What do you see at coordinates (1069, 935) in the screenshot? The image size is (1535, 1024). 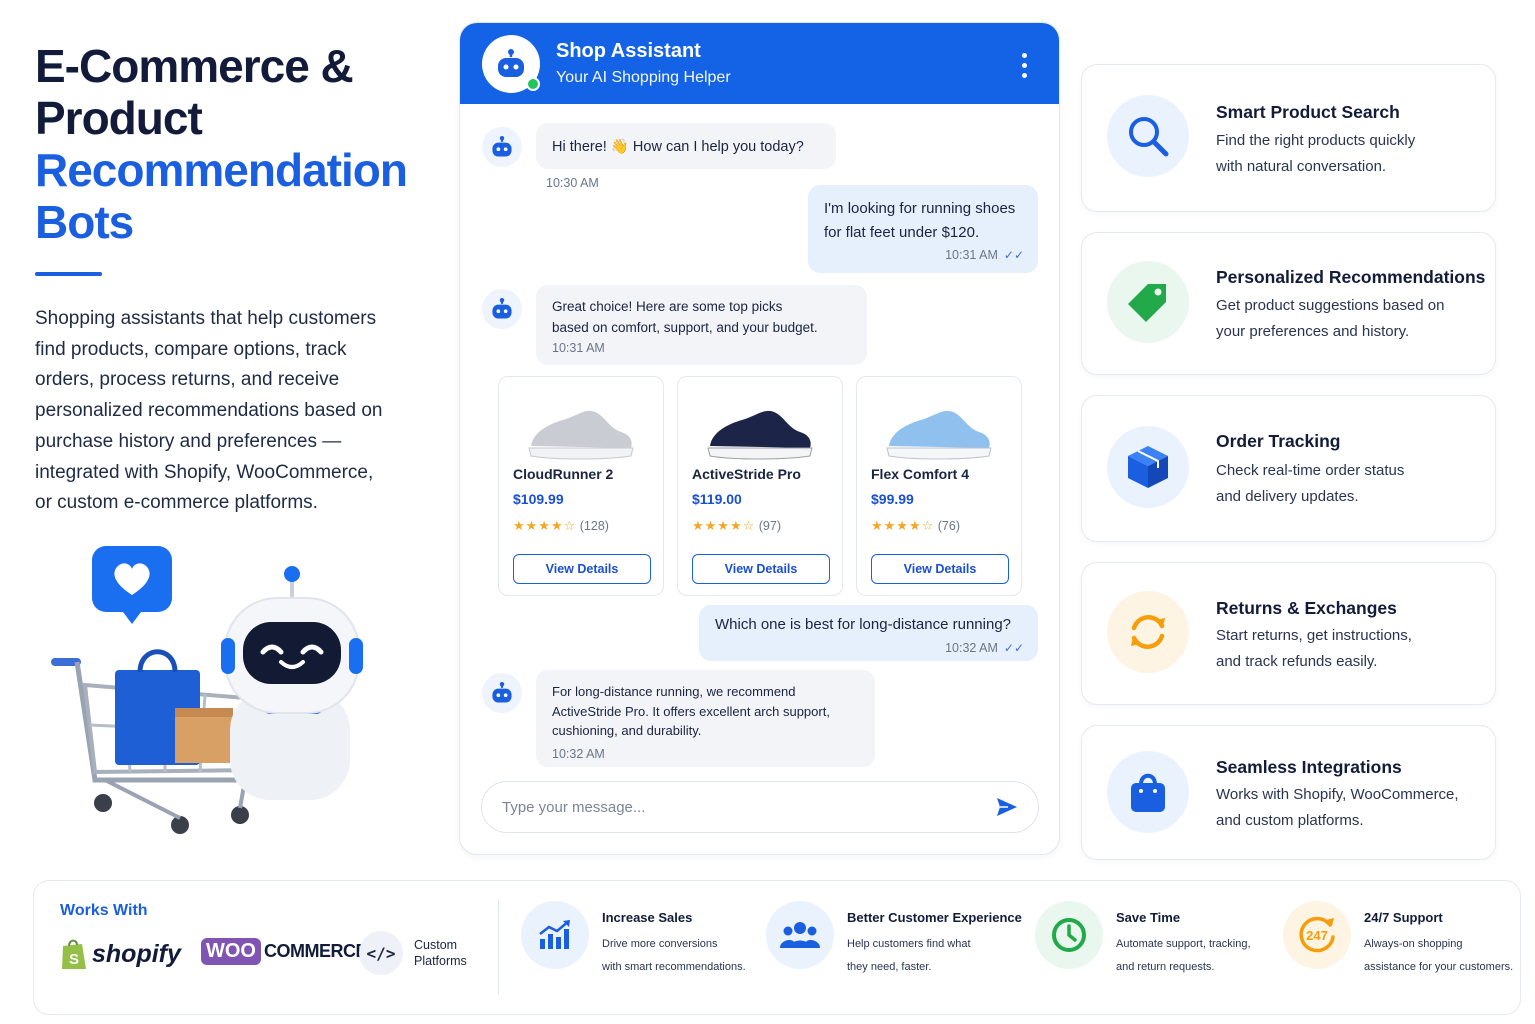 I see `clock-icon` at bounding box center [1069, 935].